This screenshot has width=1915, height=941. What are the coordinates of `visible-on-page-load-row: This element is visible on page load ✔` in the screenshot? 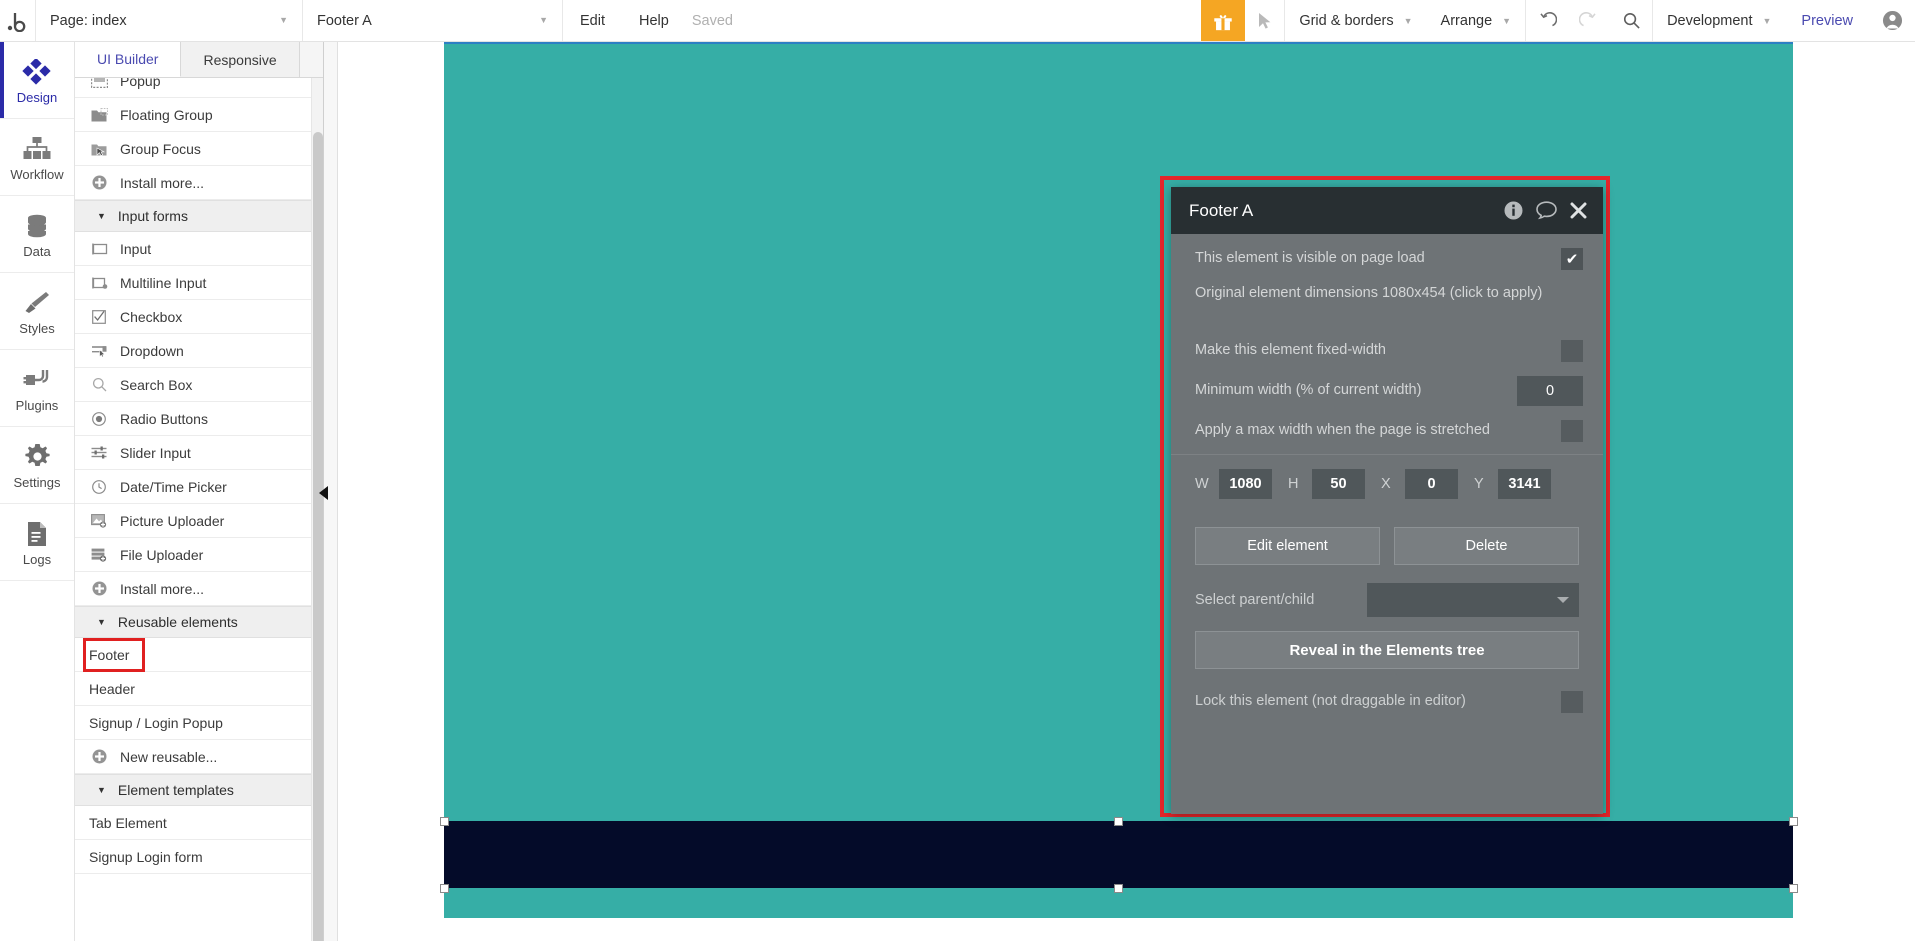 It's located at (1387, 254).